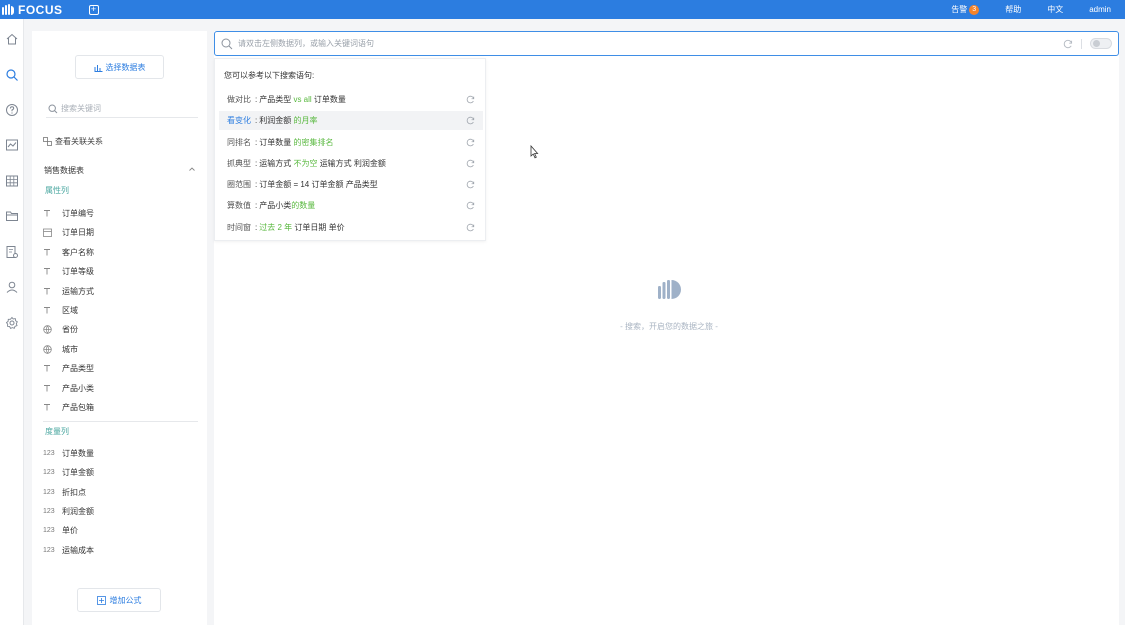 Image resolution: width=1125 pixels, height=625 pixels. Describe the element at coordinates (60, 349) in the screenshot. I see `attribute-field-item: 城市` at that location.